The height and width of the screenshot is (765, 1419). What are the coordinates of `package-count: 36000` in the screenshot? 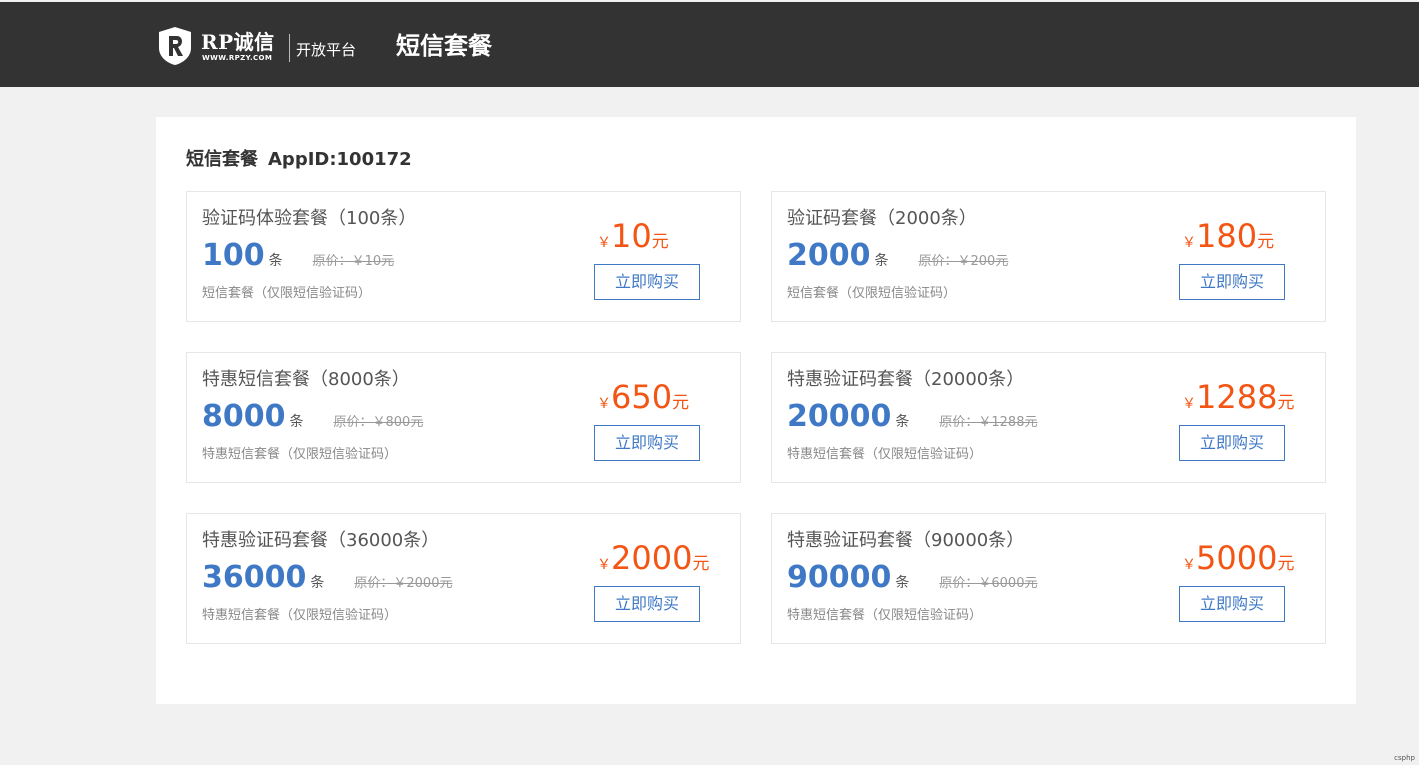 It's located at (254, 577).